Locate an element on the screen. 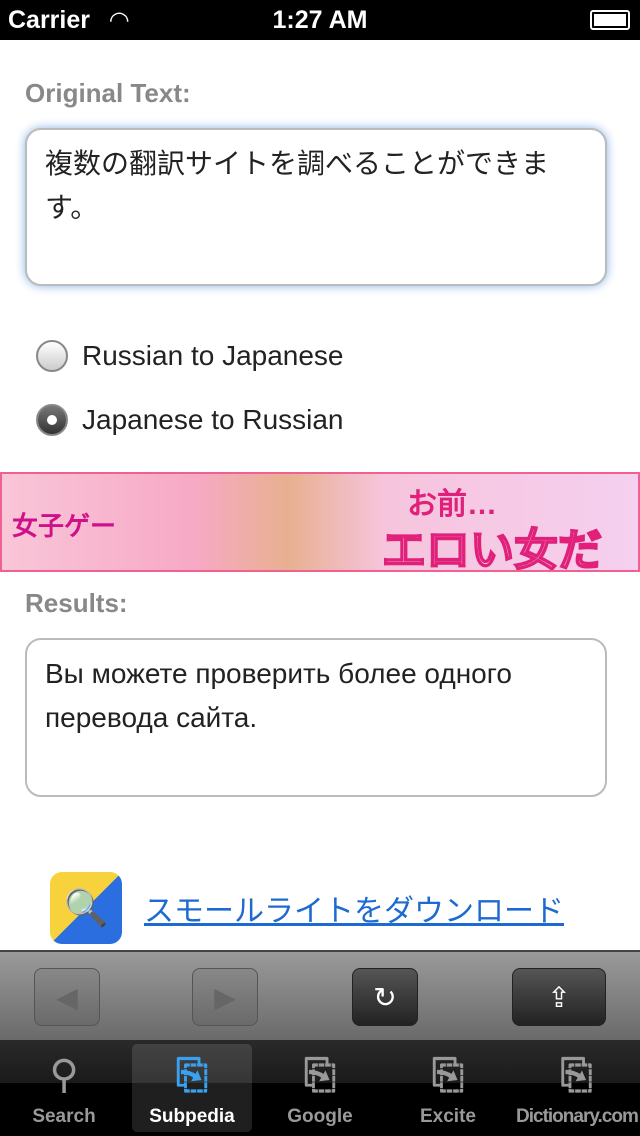 This screenshot has width=640, height=1136. radio-label: Japanese to Russian is located at coordinates (213, 419).